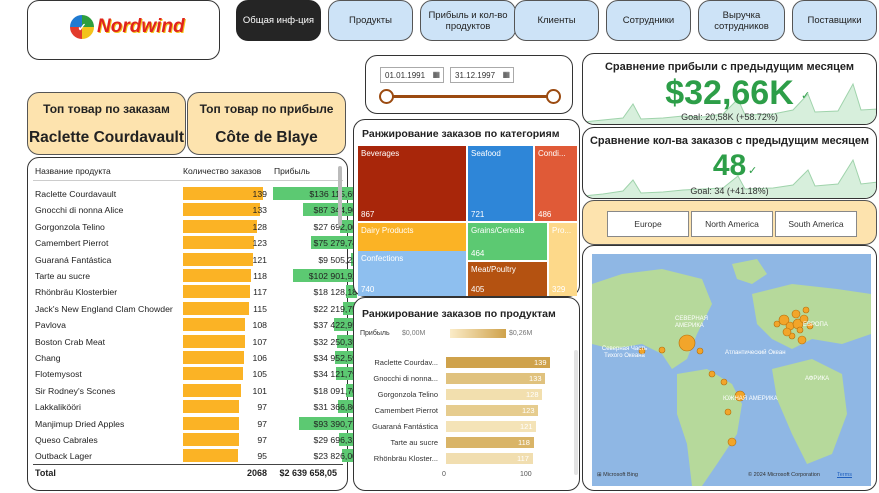  What do you see at coordinates (463, 459) in the screenshot?
I see `bar-row: Rhönbräu Kloster... 117` at bounding box center [463, 459].